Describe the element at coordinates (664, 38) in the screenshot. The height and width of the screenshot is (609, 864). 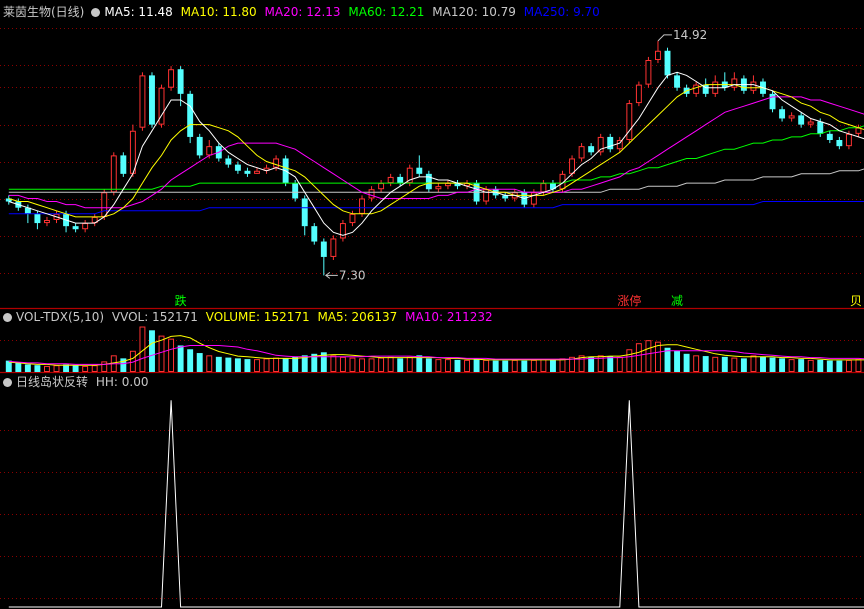
I see `high-marker-arrow` at that location.